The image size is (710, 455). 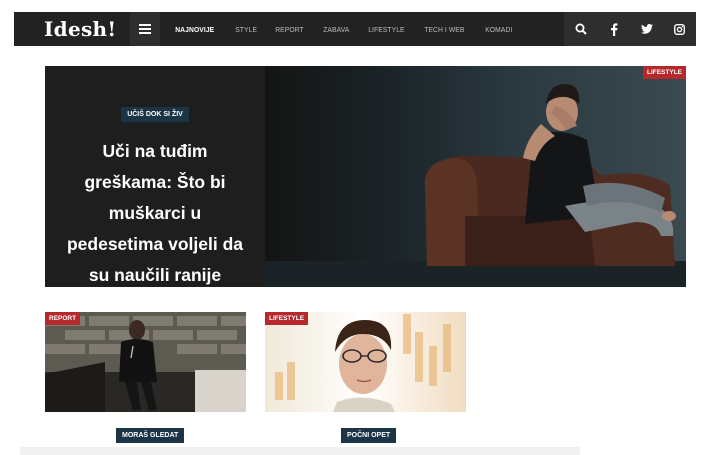 What do you see at coordinates (155, 114) in the screenshot?
I see `hero-kicker: UČIŠ DOK SI ŽIV` at bounding box center [155, 114].